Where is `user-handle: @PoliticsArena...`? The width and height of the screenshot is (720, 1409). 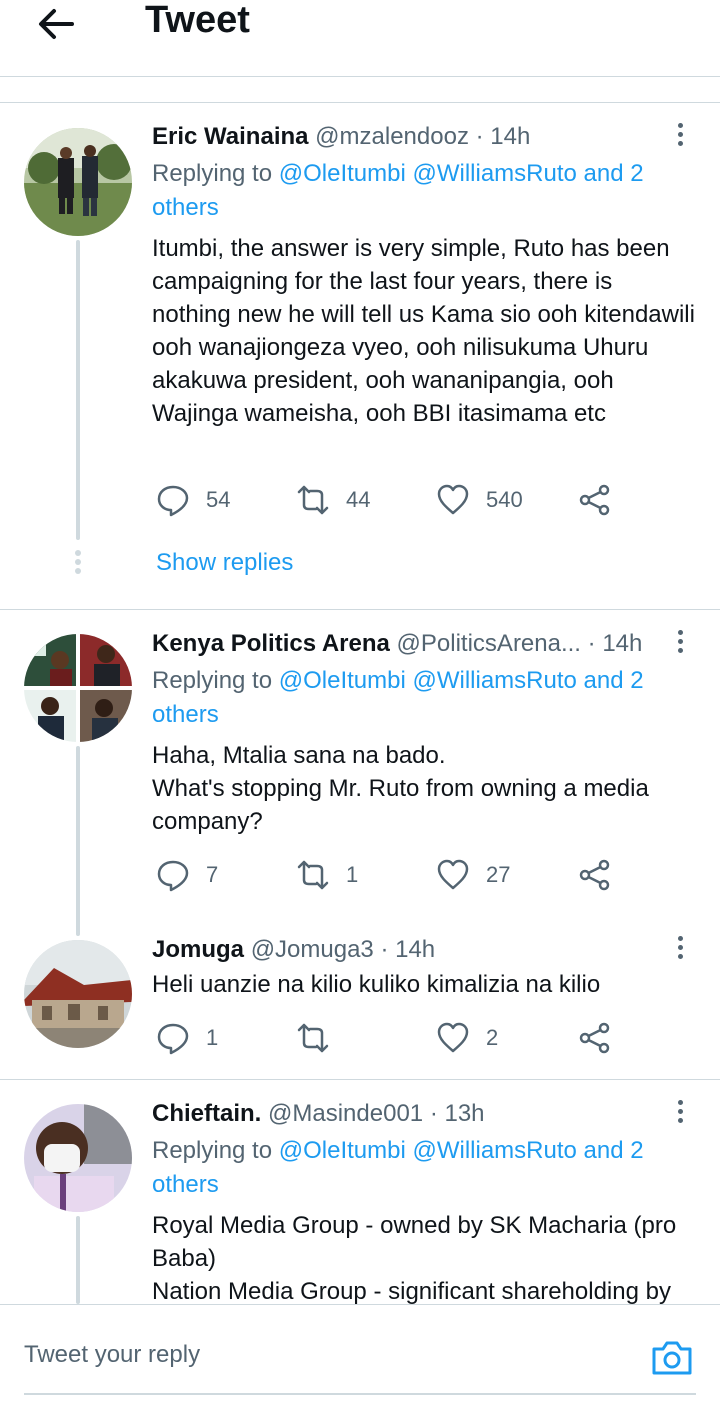
user-handle: @PoliticsArena... is located at coordinates (489, 643).